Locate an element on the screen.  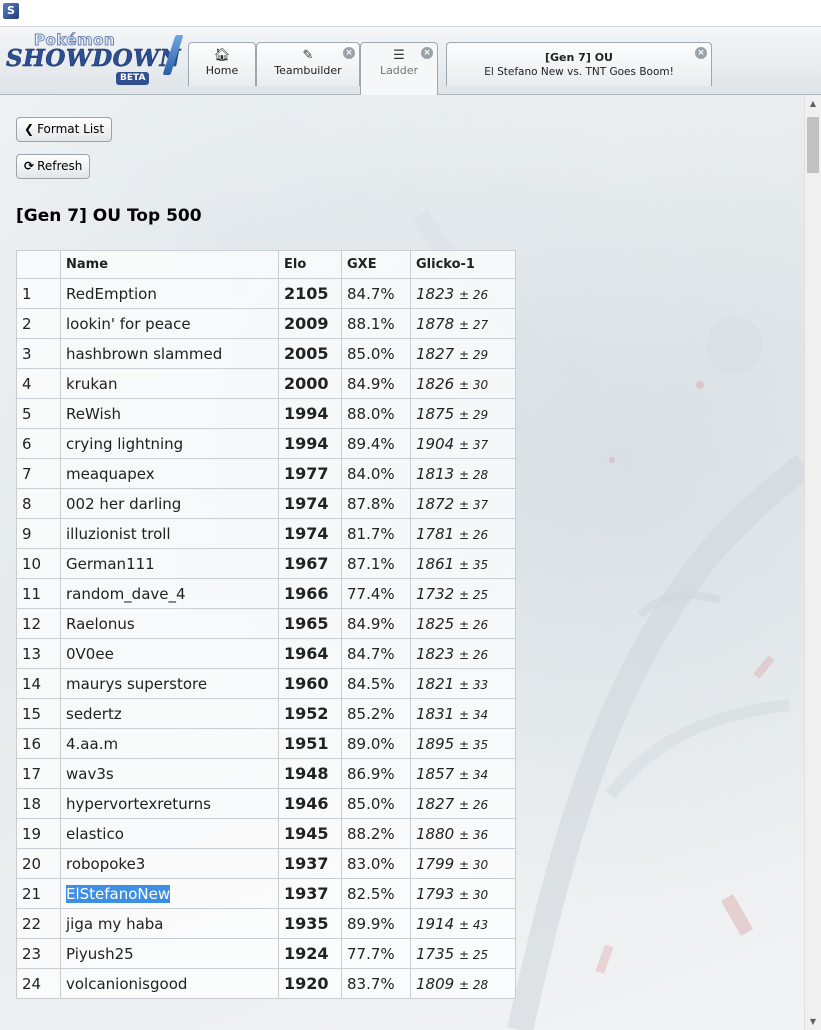
player-name-link: volcanionisgood is located at coordinates (126, 984).